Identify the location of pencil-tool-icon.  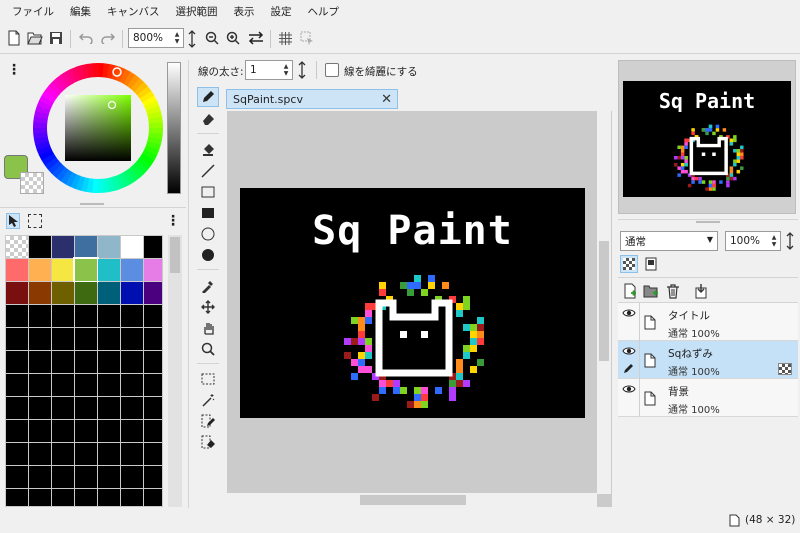
(208, 97).